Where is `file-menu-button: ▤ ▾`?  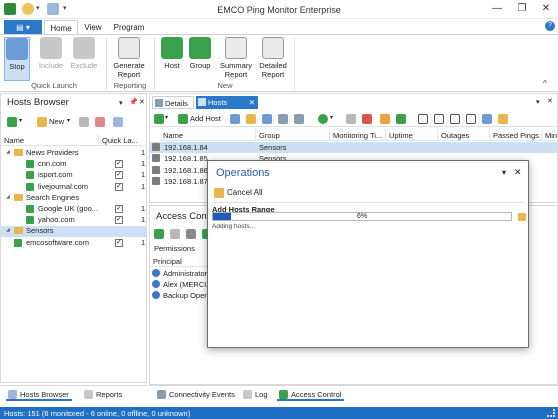 file-menu-button: ▤ ▾ is located at coordinates (23, 27).